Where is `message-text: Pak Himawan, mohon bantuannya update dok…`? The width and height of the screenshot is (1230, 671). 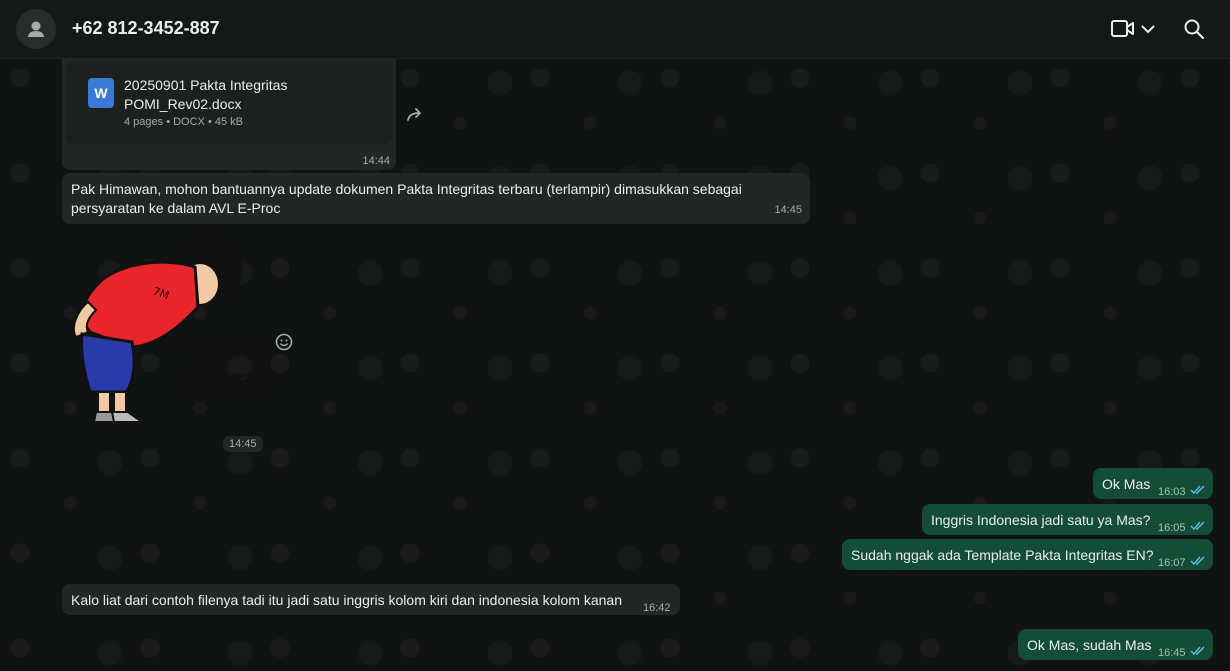 message-text: Pak Himawan, mohon bantuannya update dok… is located at coordinates (406, 198).